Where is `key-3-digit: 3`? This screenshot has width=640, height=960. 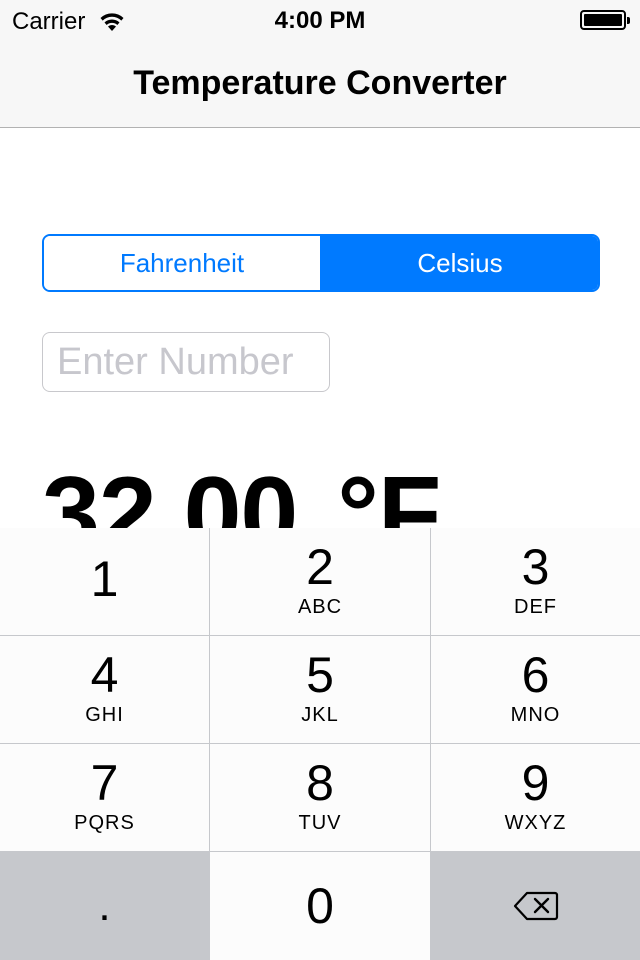
key-3-digit: 3 is located at coordinates (535, 567).